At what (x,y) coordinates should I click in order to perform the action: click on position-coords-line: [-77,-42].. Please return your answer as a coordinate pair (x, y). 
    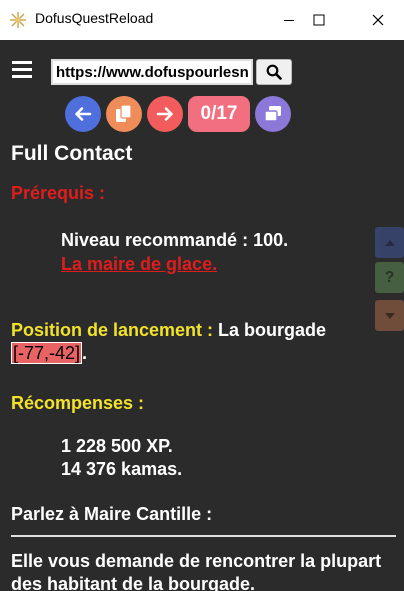
    Looking at the image, I should click on (49, 353).